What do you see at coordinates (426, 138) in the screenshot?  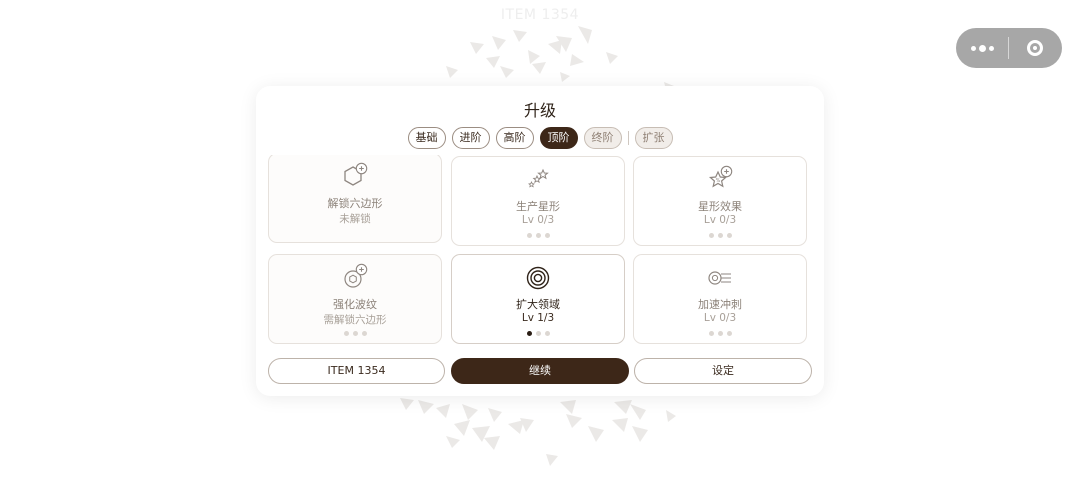 I see `tab-basic: 基础` at bounding box center [426, 138].